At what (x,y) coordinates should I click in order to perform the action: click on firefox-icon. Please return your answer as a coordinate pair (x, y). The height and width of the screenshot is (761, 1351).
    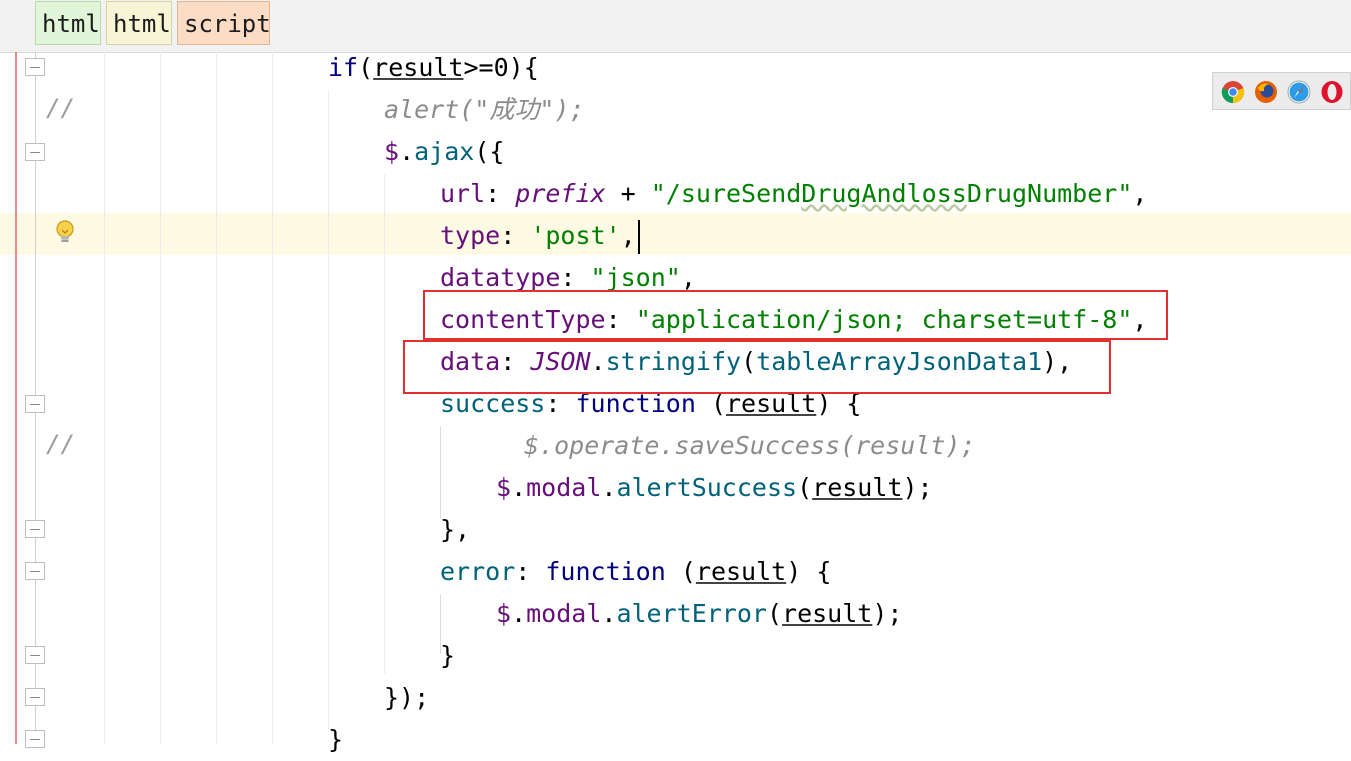
    Looking at the image, I should click on (1266, 92).